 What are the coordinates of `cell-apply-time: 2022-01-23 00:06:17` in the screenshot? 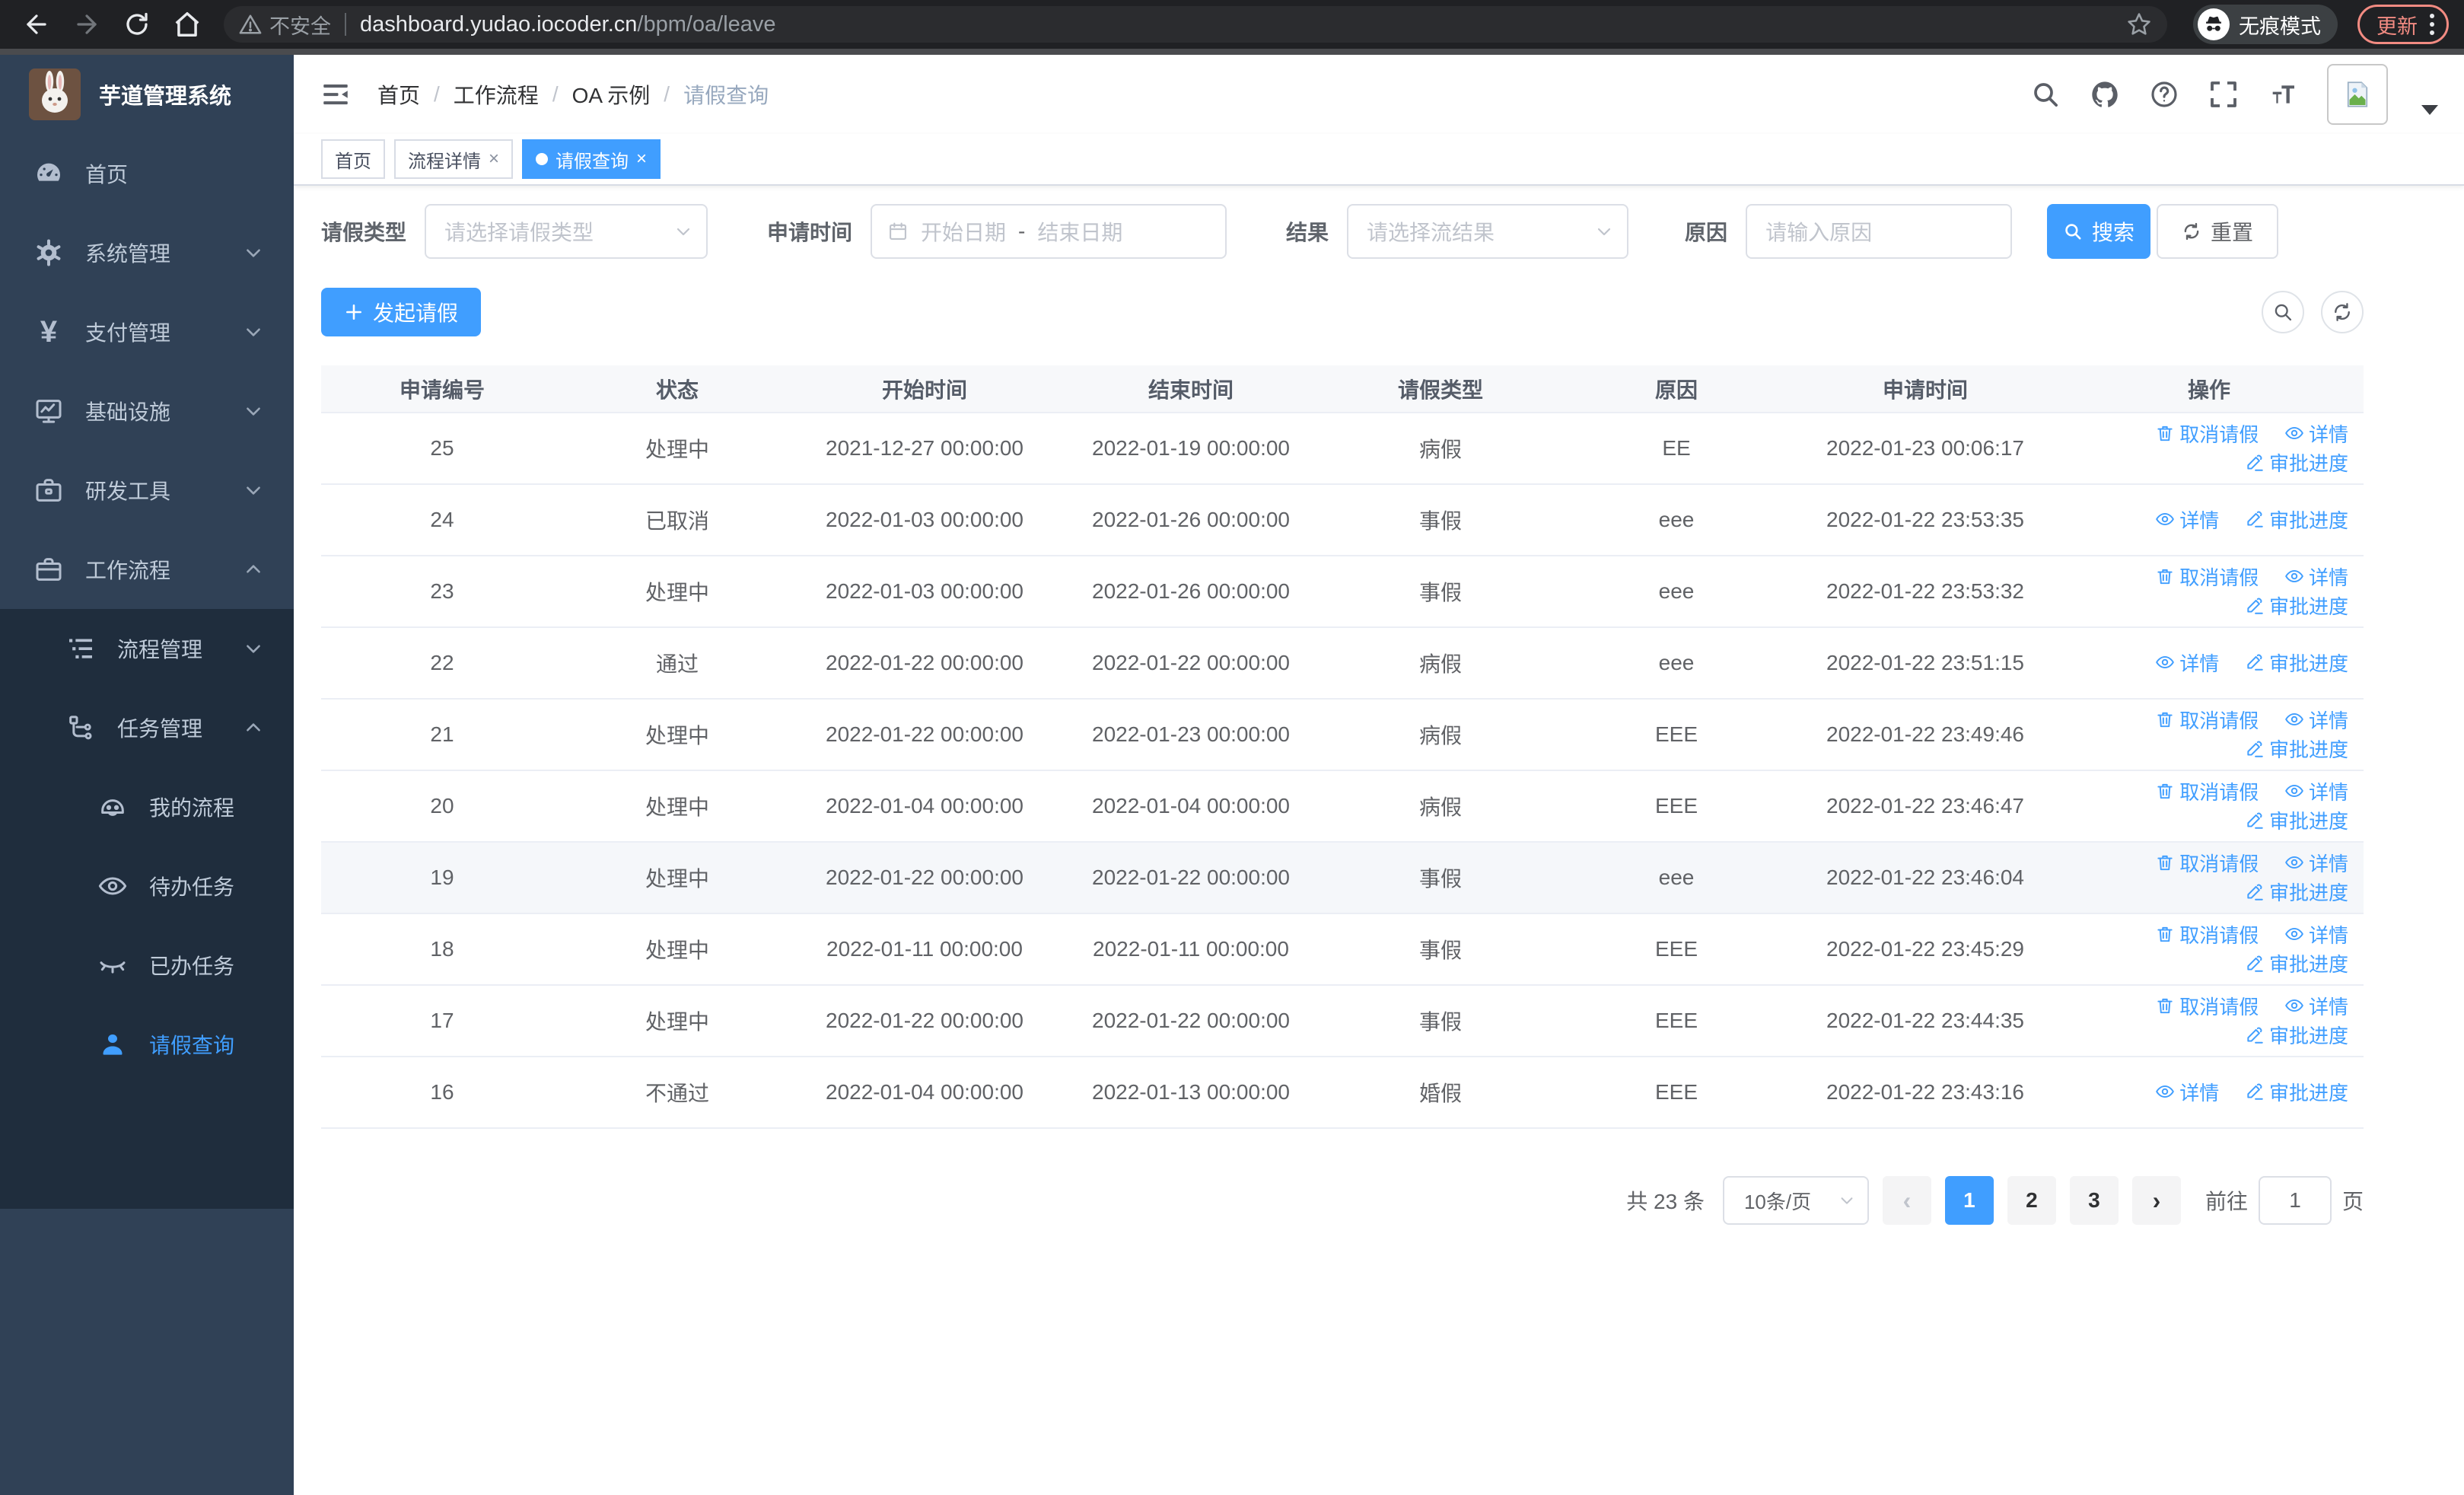 It's located at (1925, 449).